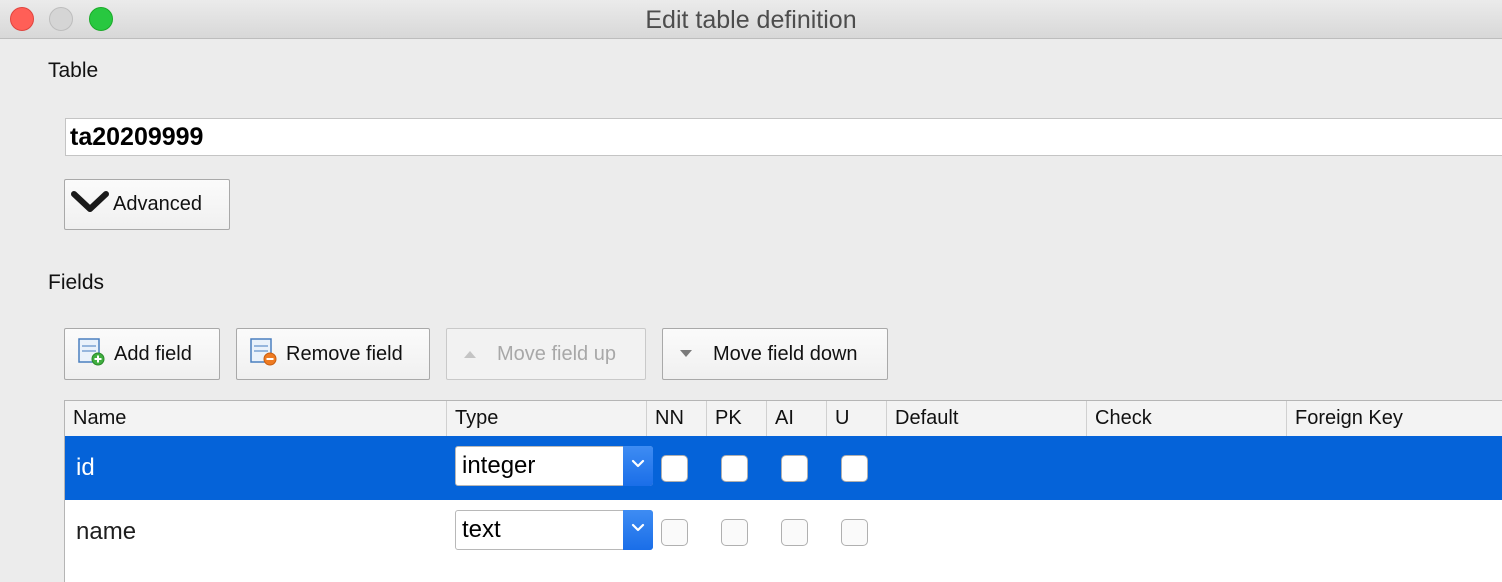  Describe the element at coordinates (481, 529) in the screenshot. I see `field-type-value: text` at that location.